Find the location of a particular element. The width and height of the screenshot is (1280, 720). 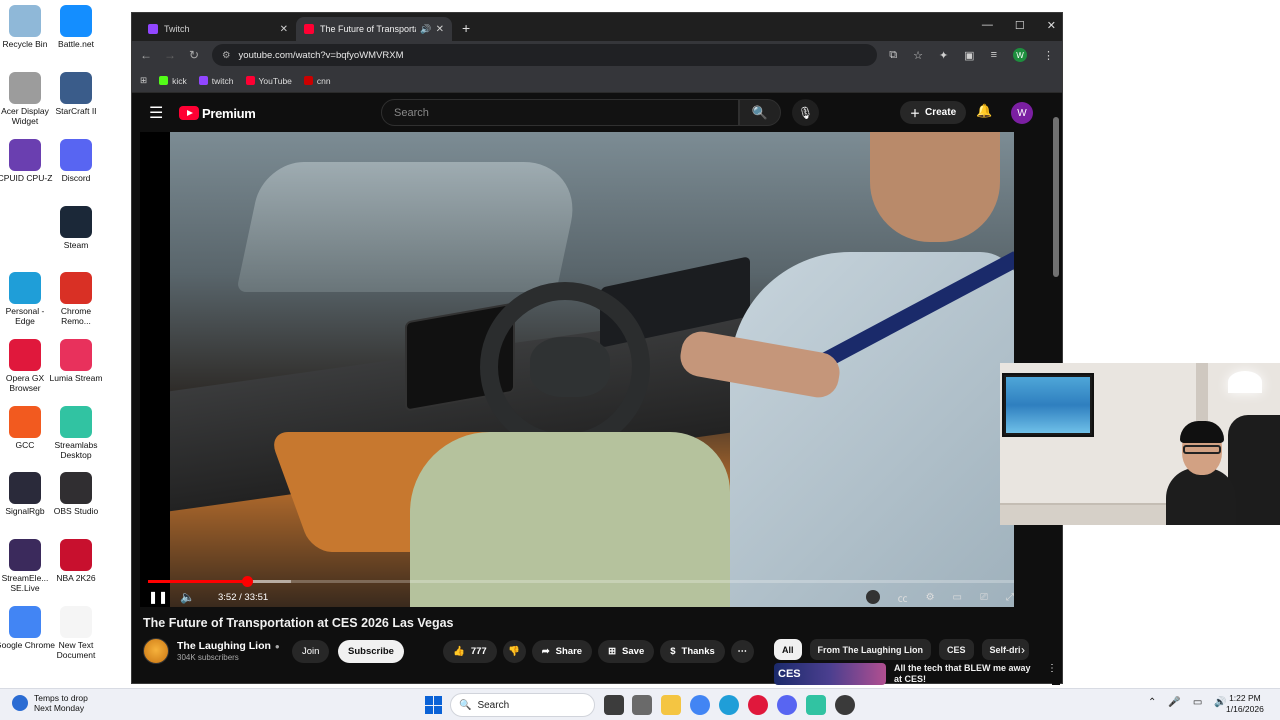

join-button: Join is located at coordinates (311, 651).